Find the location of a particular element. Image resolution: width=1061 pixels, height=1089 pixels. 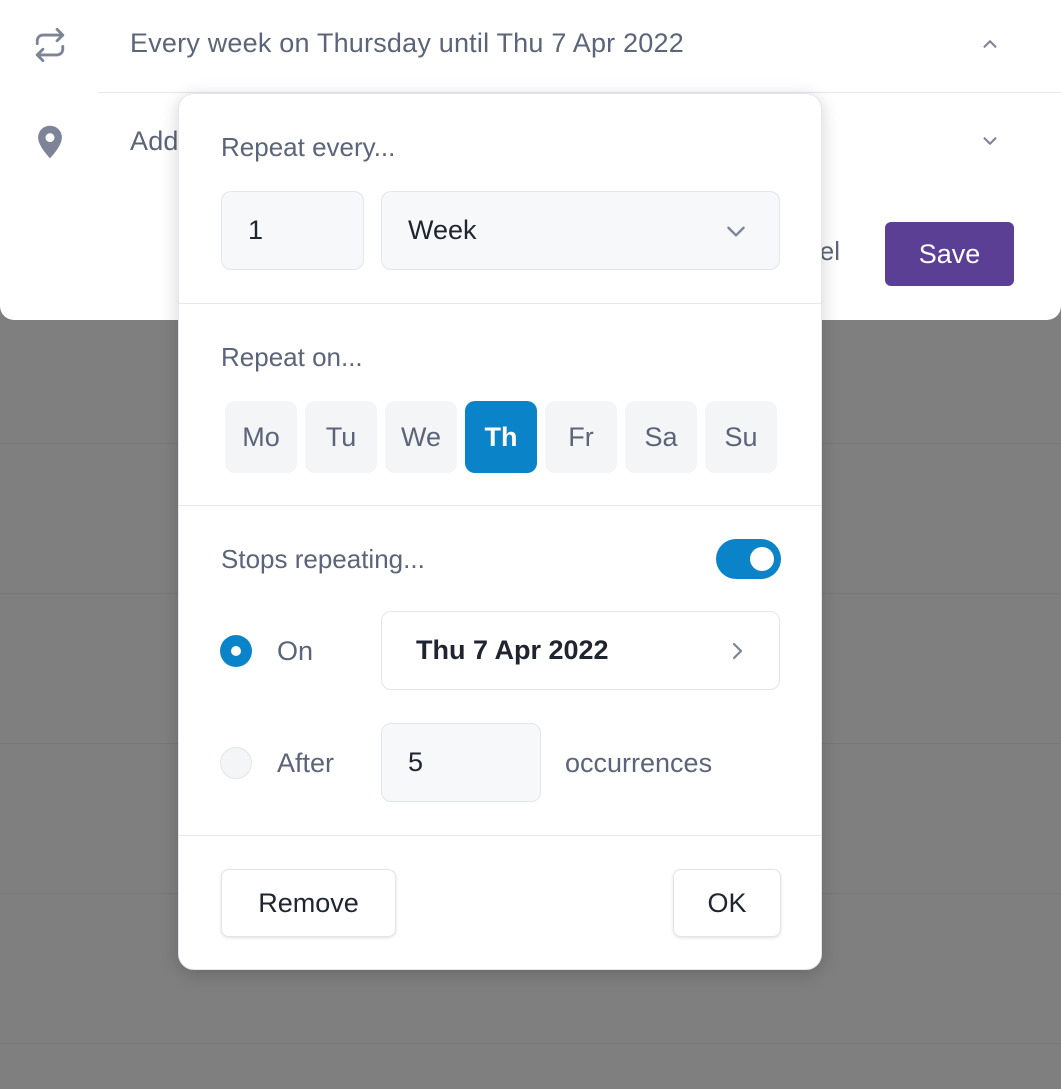

unit-select: Week is located at coordinates (580, 230).